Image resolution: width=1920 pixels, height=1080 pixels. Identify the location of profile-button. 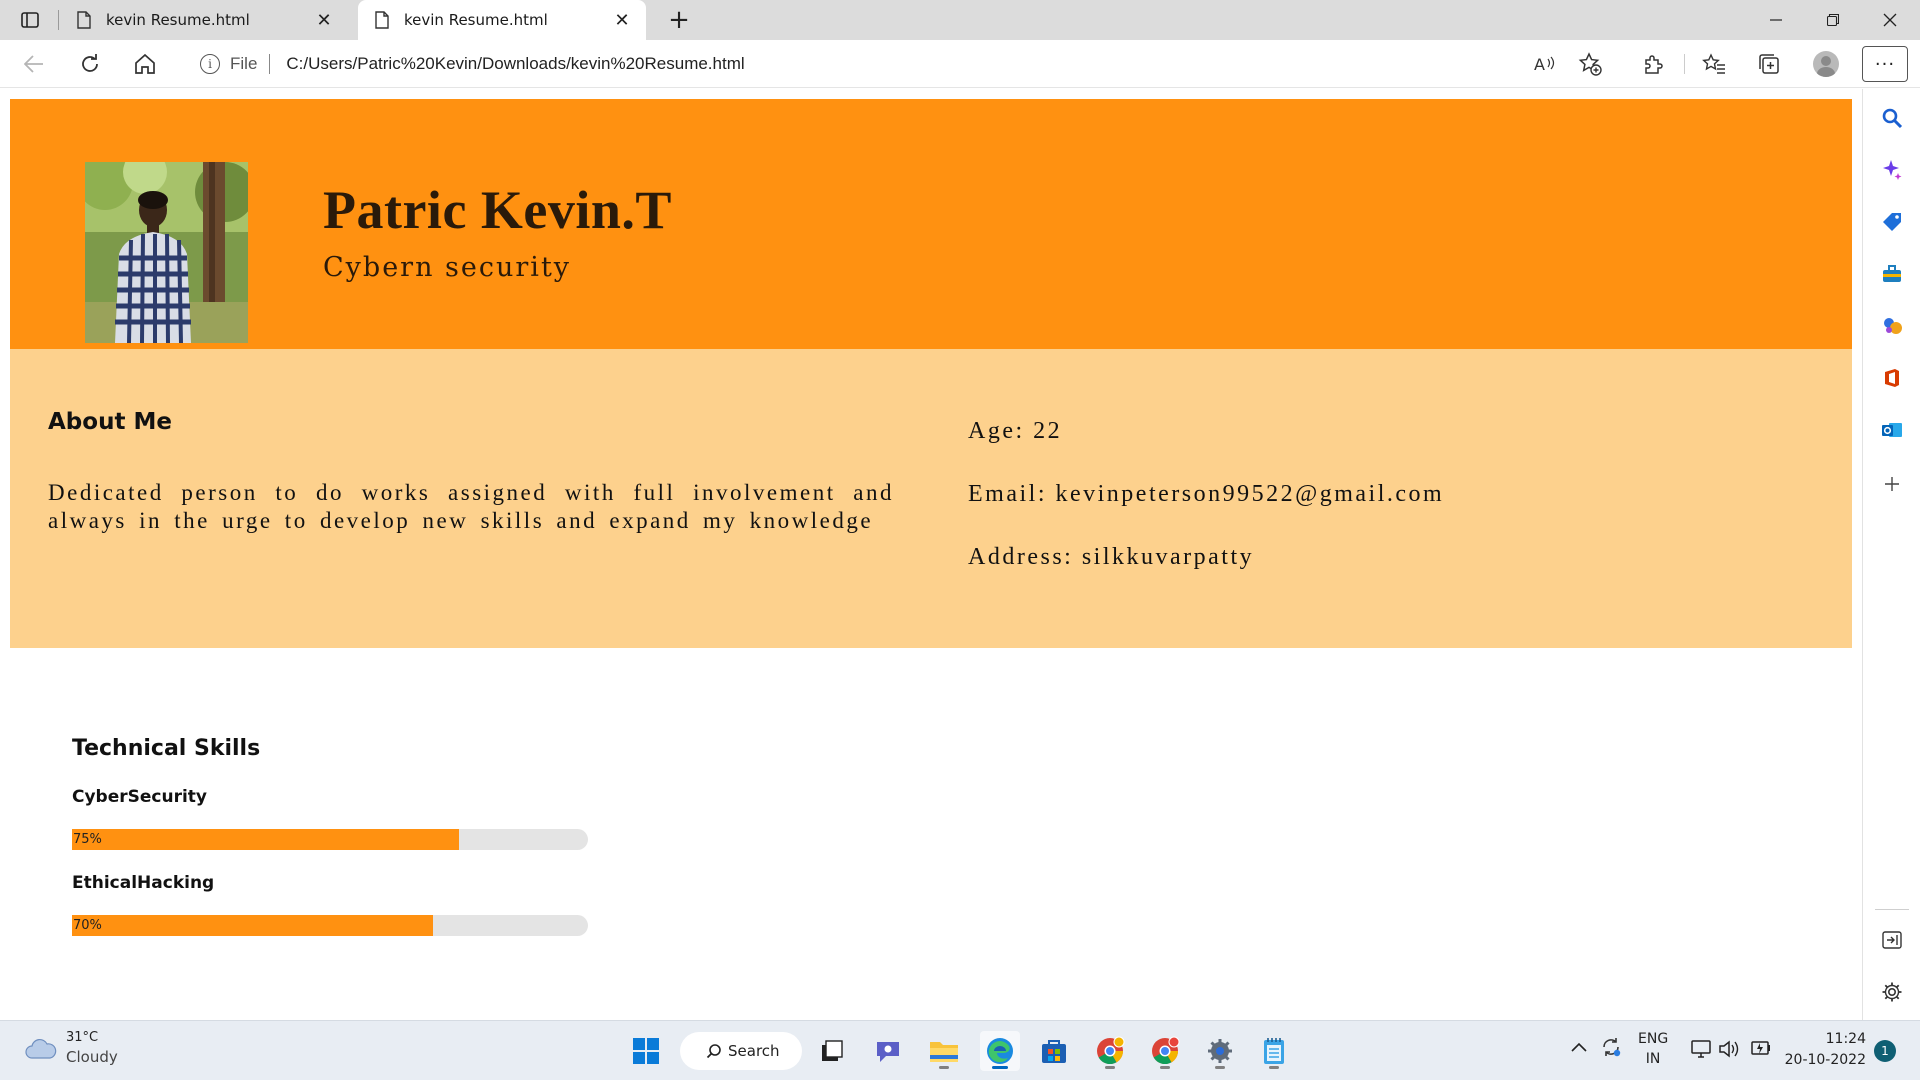
(1826, 64).